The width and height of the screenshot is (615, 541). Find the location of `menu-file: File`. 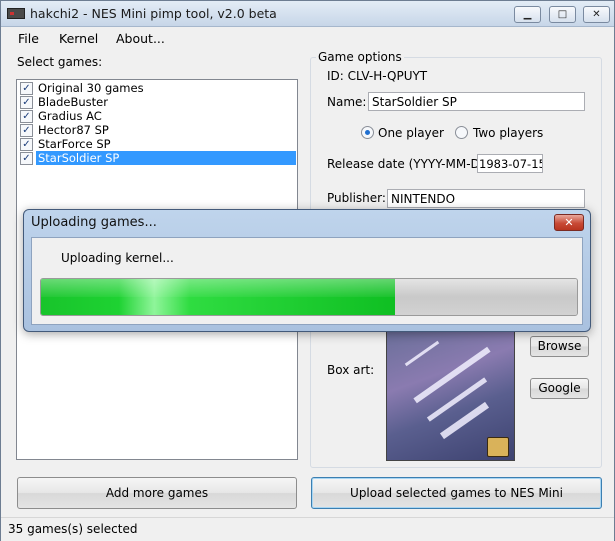

menu-file: File is located at coordinates (28, 38).